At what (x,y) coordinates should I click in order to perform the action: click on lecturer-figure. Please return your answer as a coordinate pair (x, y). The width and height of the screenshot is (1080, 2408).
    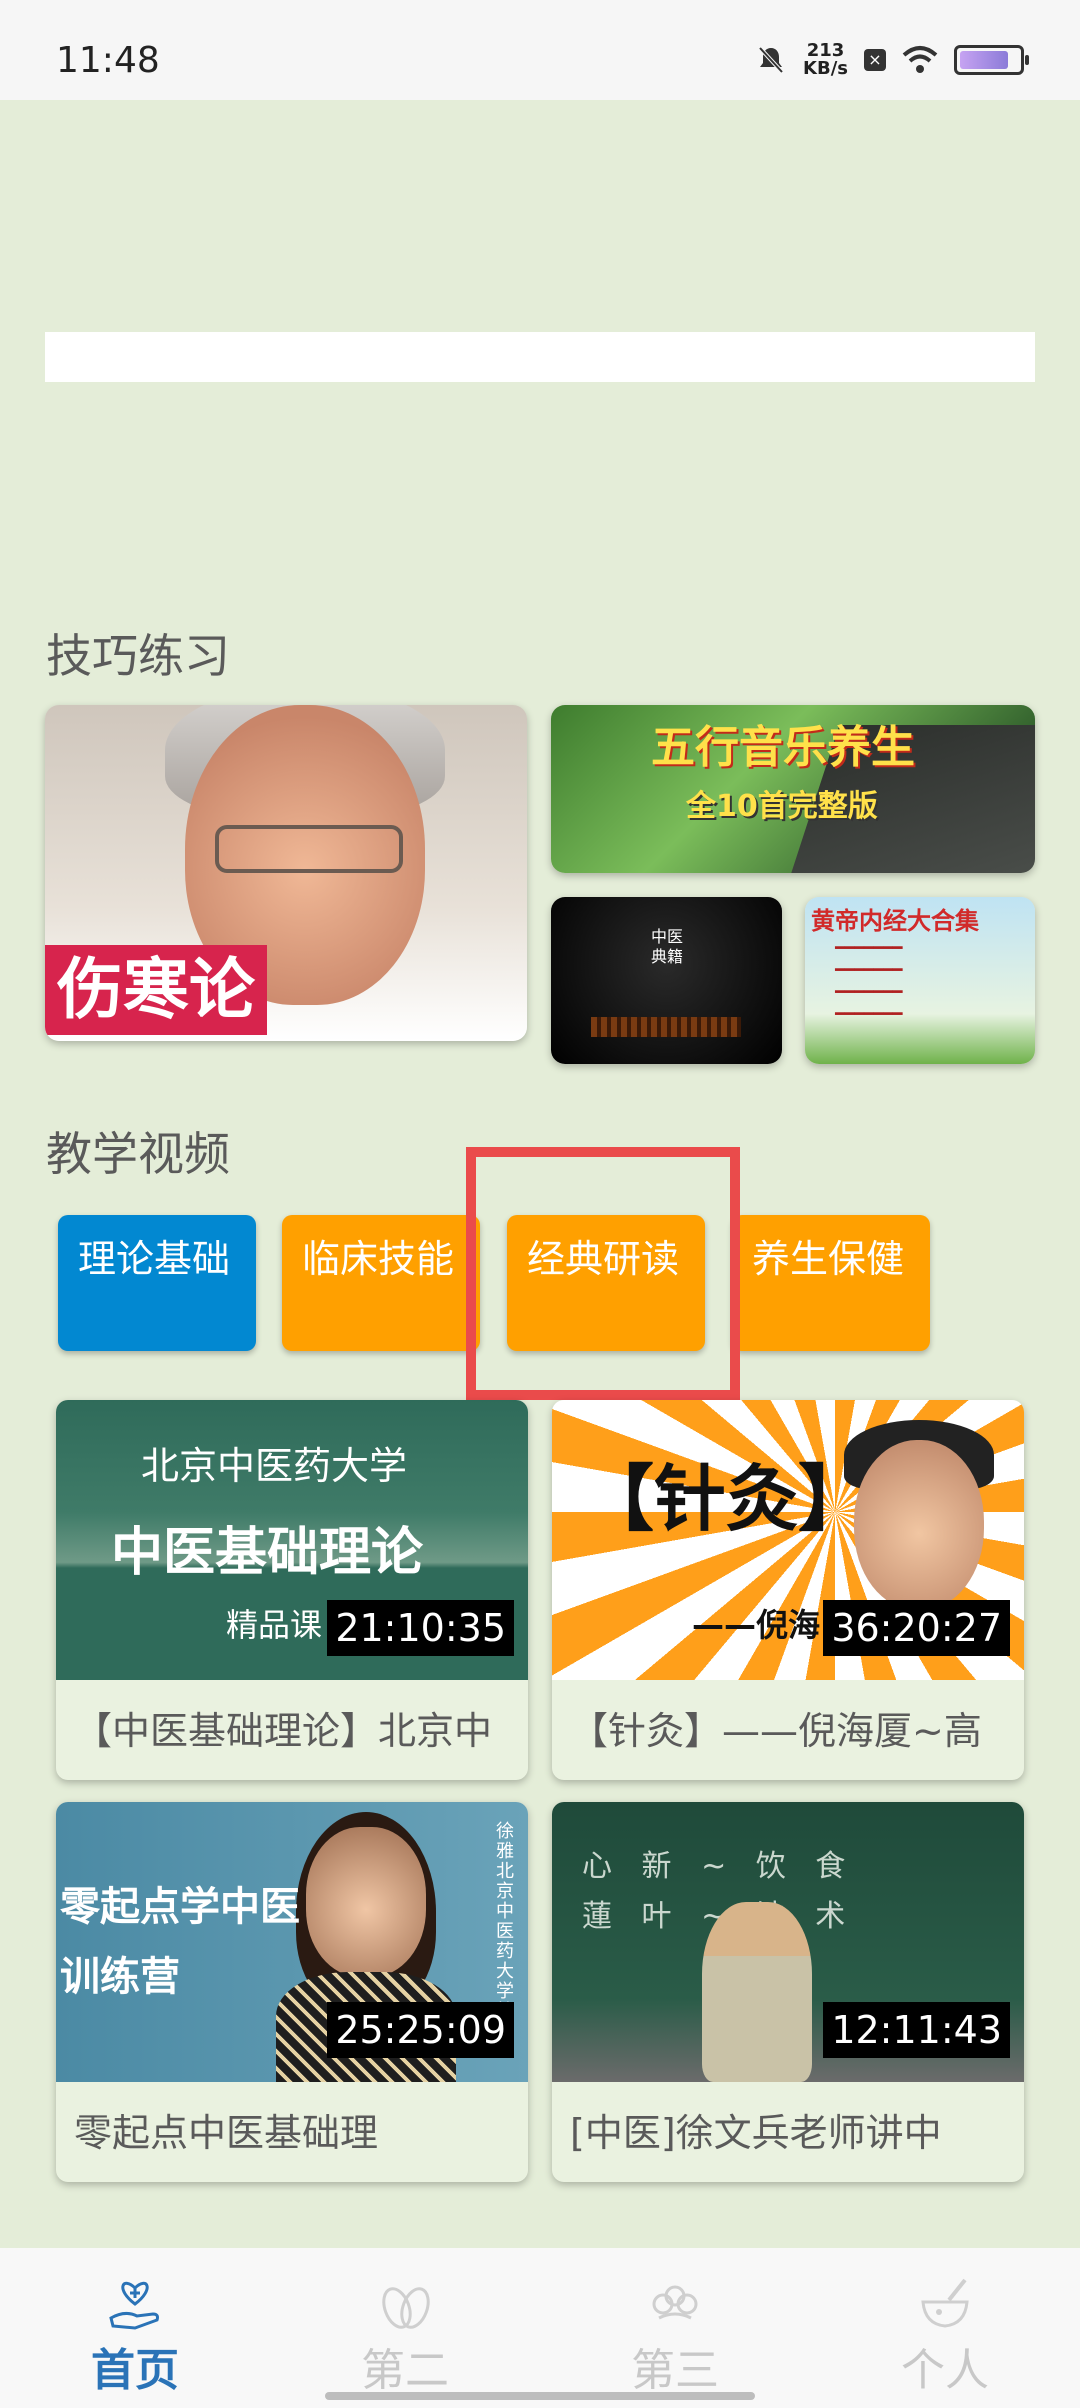
    Looking at the image, I should click on (757, 1992).